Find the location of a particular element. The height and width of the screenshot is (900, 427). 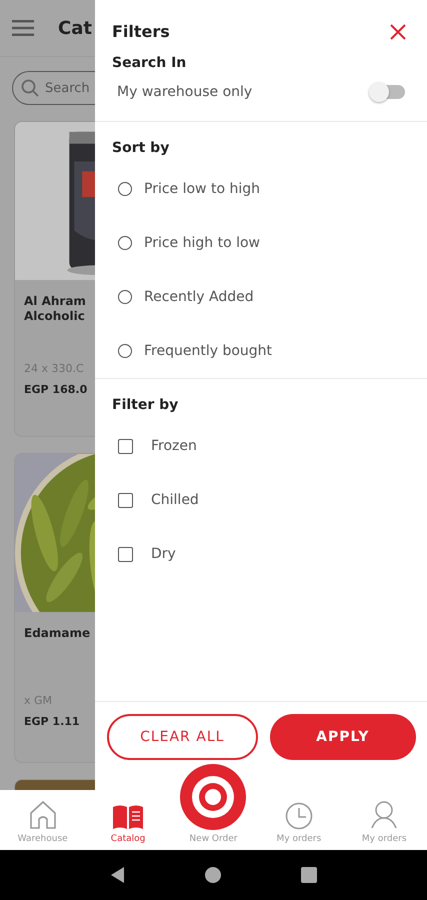

screen-title: Cat is located at coordinates (75, 28).